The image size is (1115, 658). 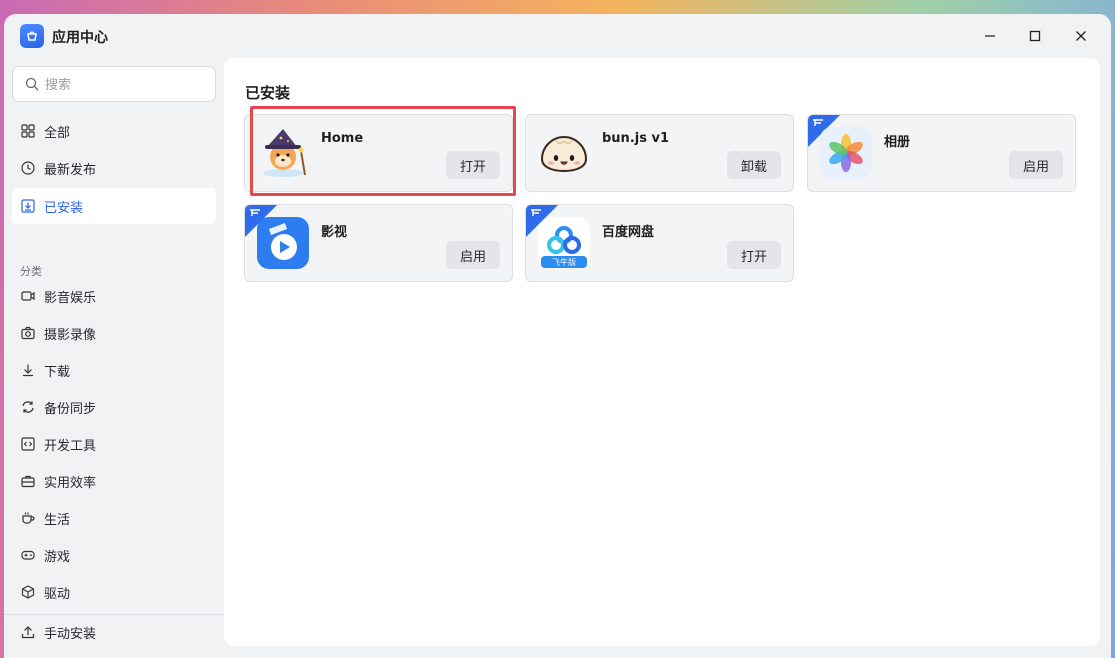 What do you see at coordinates (268, 93) in the screenshot?
I see `page-title: 已安装` at bounding box center [268, 93].